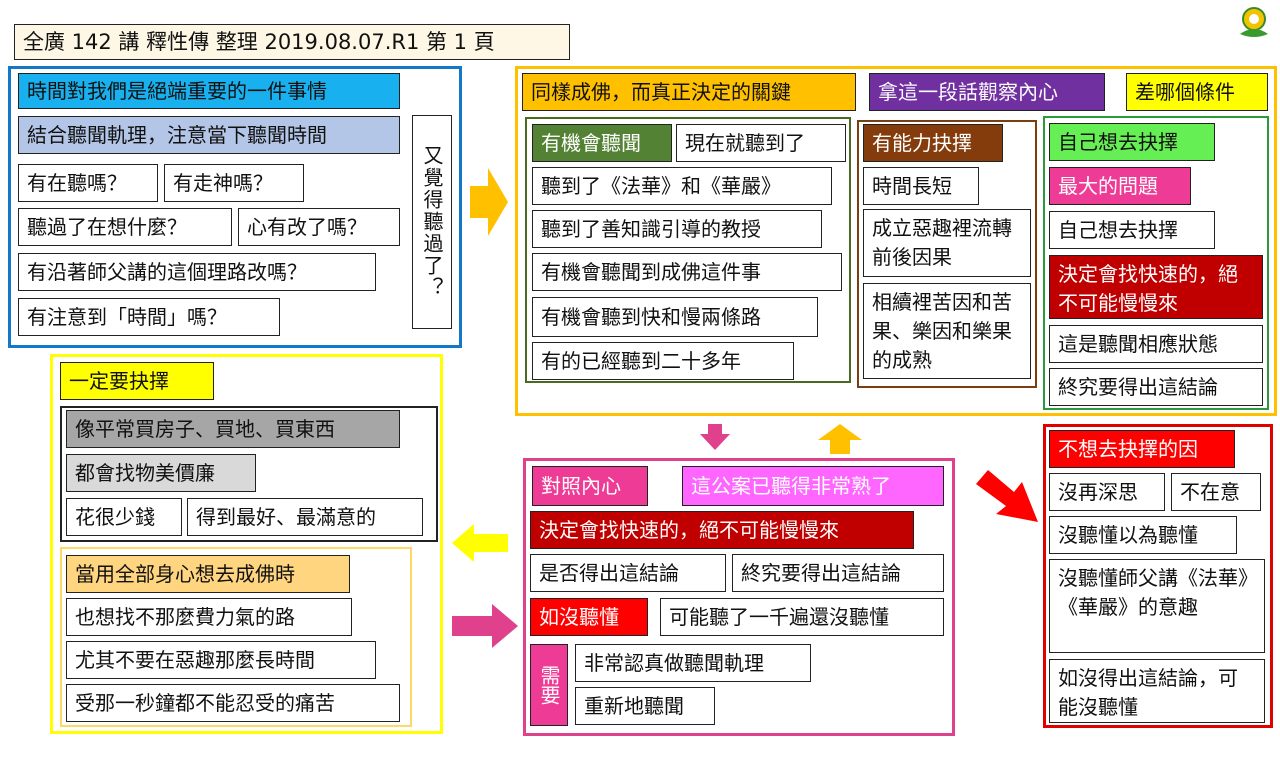 The height and width of the screenshot is (760, 1280). What do you see at coordinates (947, 331) in the screenshot?
I see `col2-item: 相續裡苦因和苦果、樂因和樂果的成熟` at bounding box center [947, 331].